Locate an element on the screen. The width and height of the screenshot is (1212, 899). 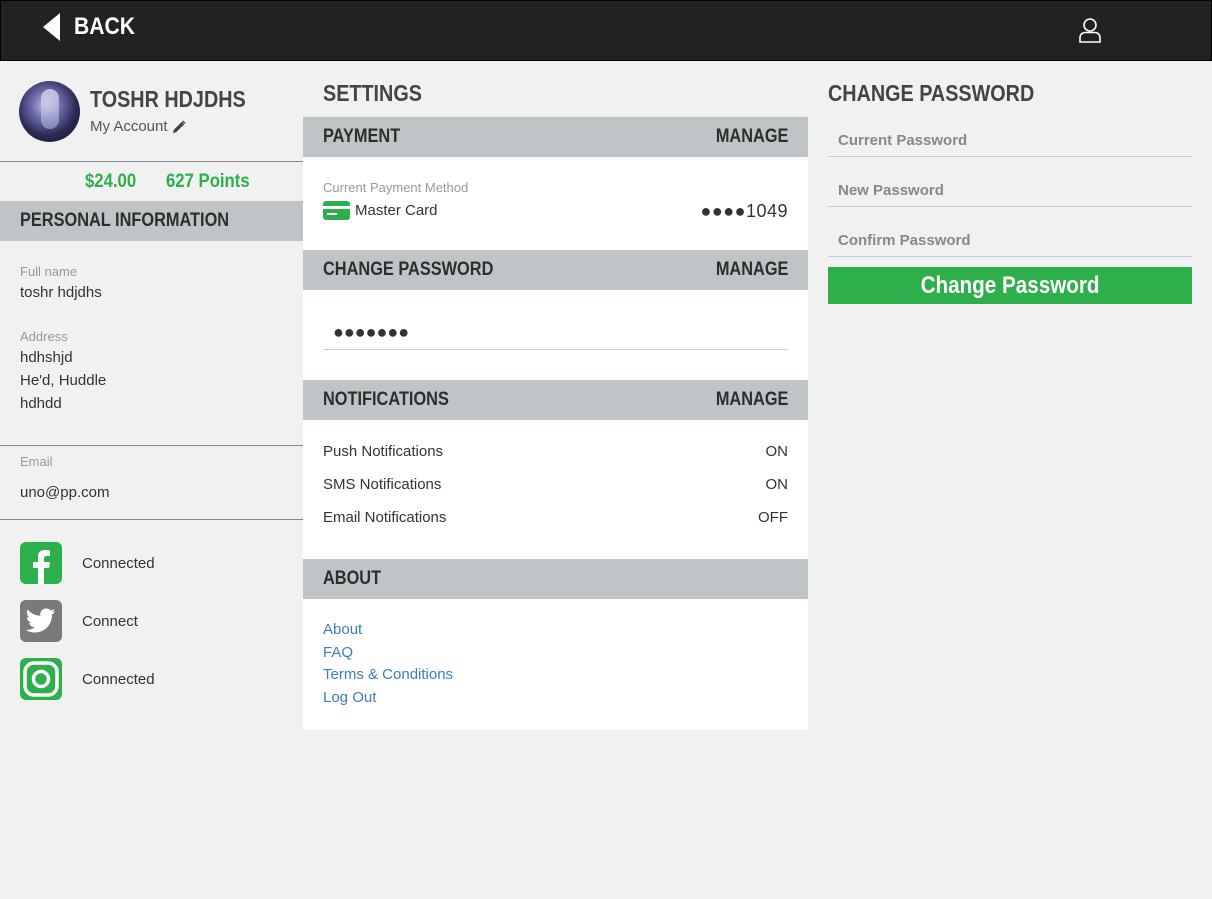
notification-label: Email Notifications is located at coordinates (385, 517).